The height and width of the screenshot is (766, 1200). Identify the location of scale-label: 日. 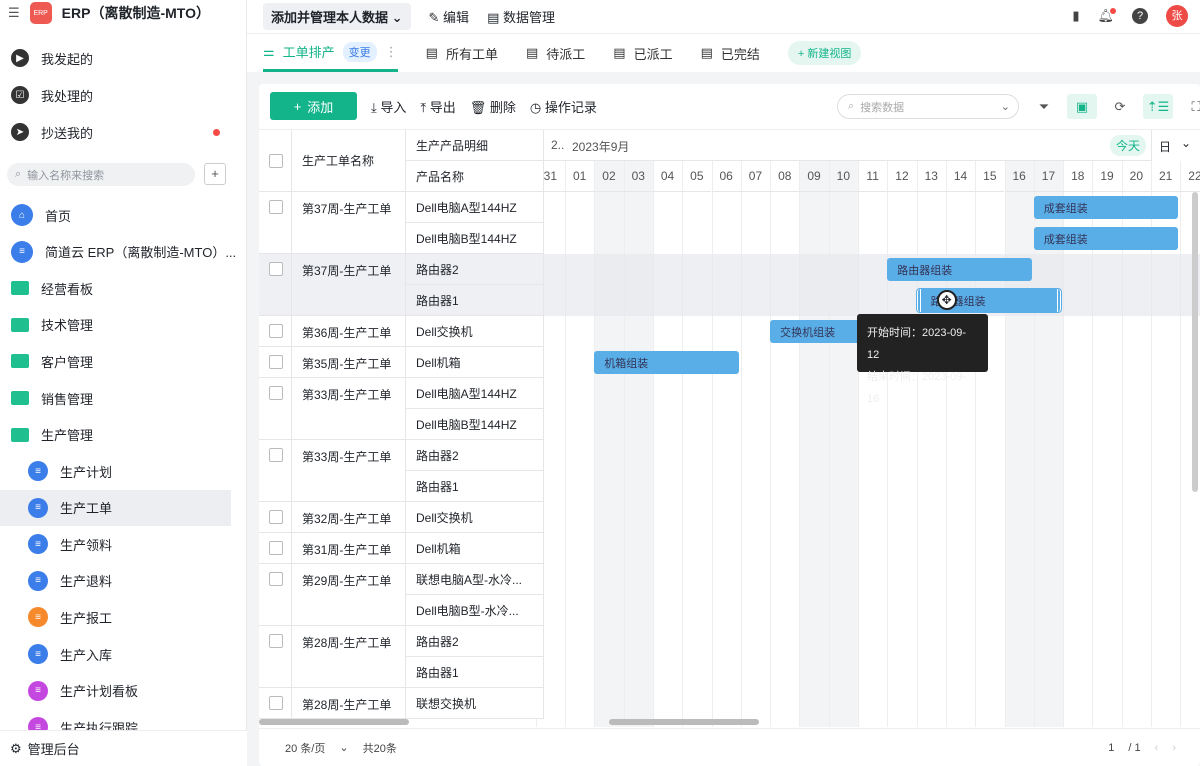
(1165, 147).